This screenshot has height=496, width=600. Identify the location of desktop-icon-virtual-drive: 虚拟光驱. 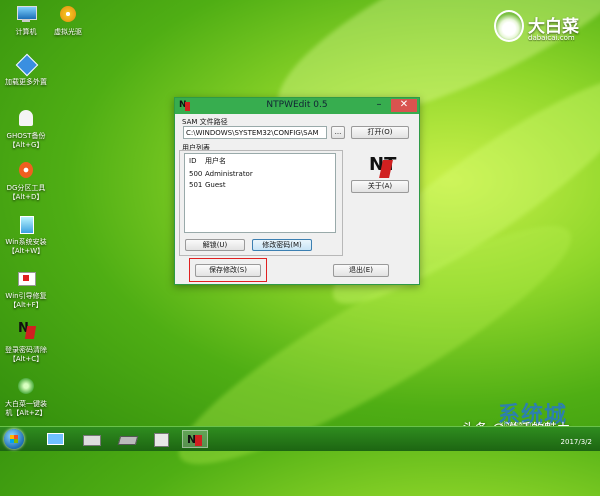
(68, 20).